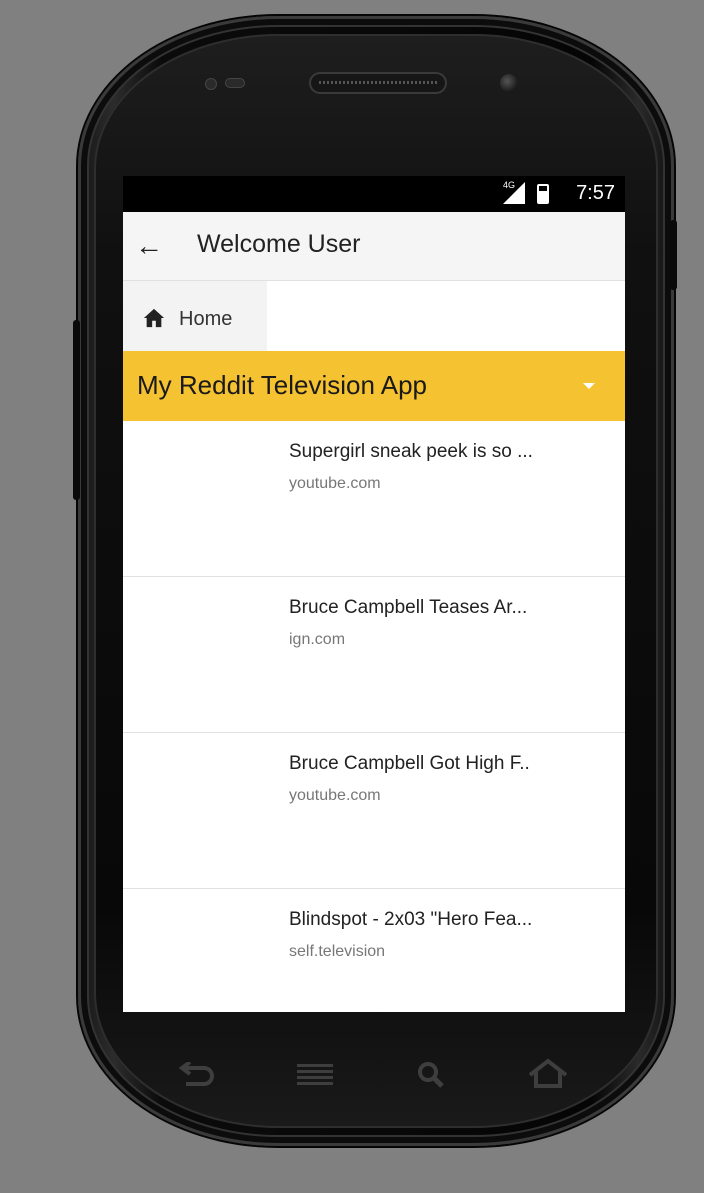 The image size is (704, 1193). What do you see at coordinates (548, 1074) in the screenshot?
I see `home-key-icon` at bounding box center [548, 1074].